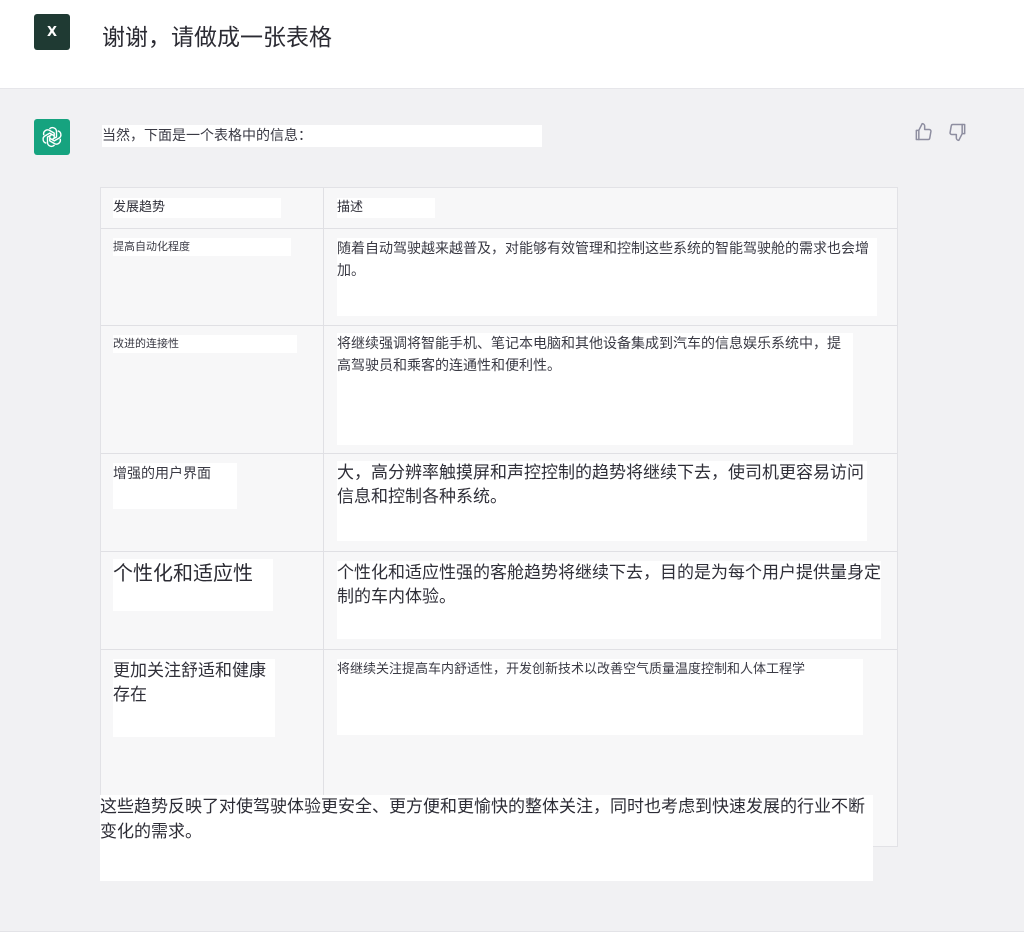 Image resolution: width=1024 pixels, height=945 pixels. Describe the element at coordinates (609, 600) in the screenshot. I see `table-cell-description: 个性化和适应性强的客舱趋势将继续下去，目的是为每个用户提供量身定制的车内体验。` at that location.